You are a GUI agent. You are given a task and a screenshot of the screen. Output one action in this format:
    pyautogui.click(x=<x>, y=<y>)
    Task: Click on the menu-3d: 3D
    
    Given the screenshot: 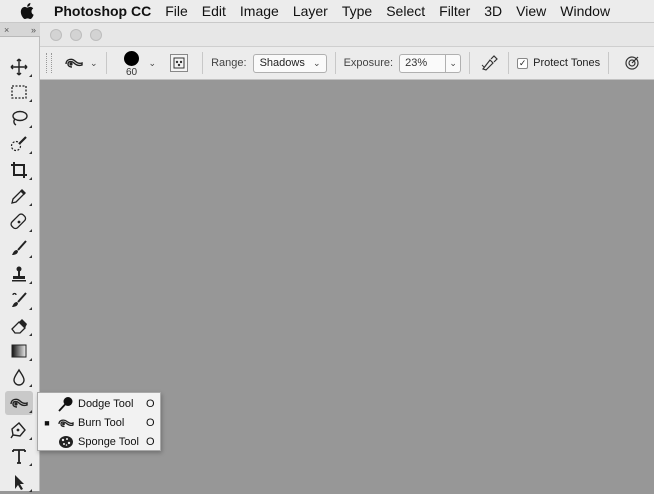 What is the action you would take?
    pyautogui.click(x=500, y=11)
    